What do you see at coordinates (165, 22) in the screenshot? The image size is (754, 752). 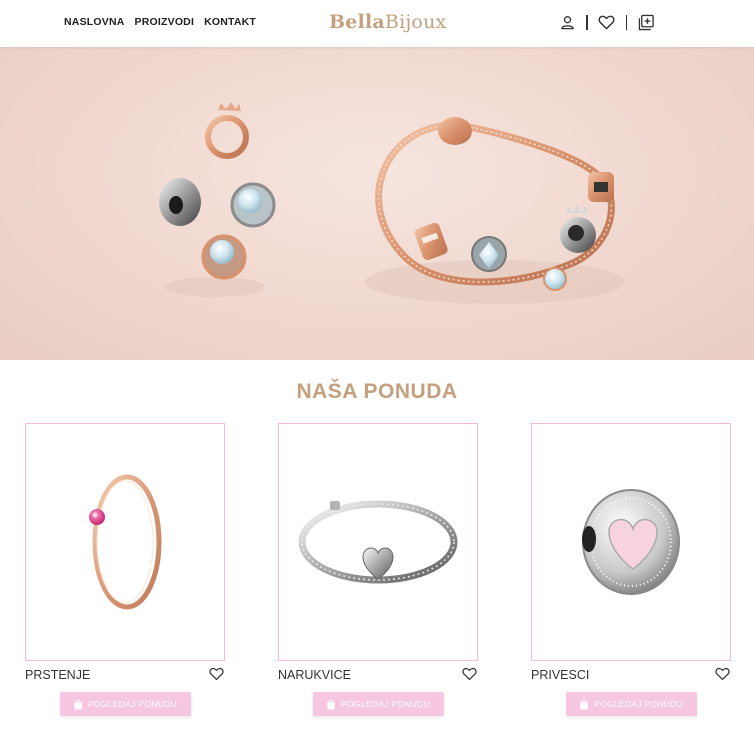 I see `nav-proizvodi: PROIZVODI` at bounding box center [165, 22].